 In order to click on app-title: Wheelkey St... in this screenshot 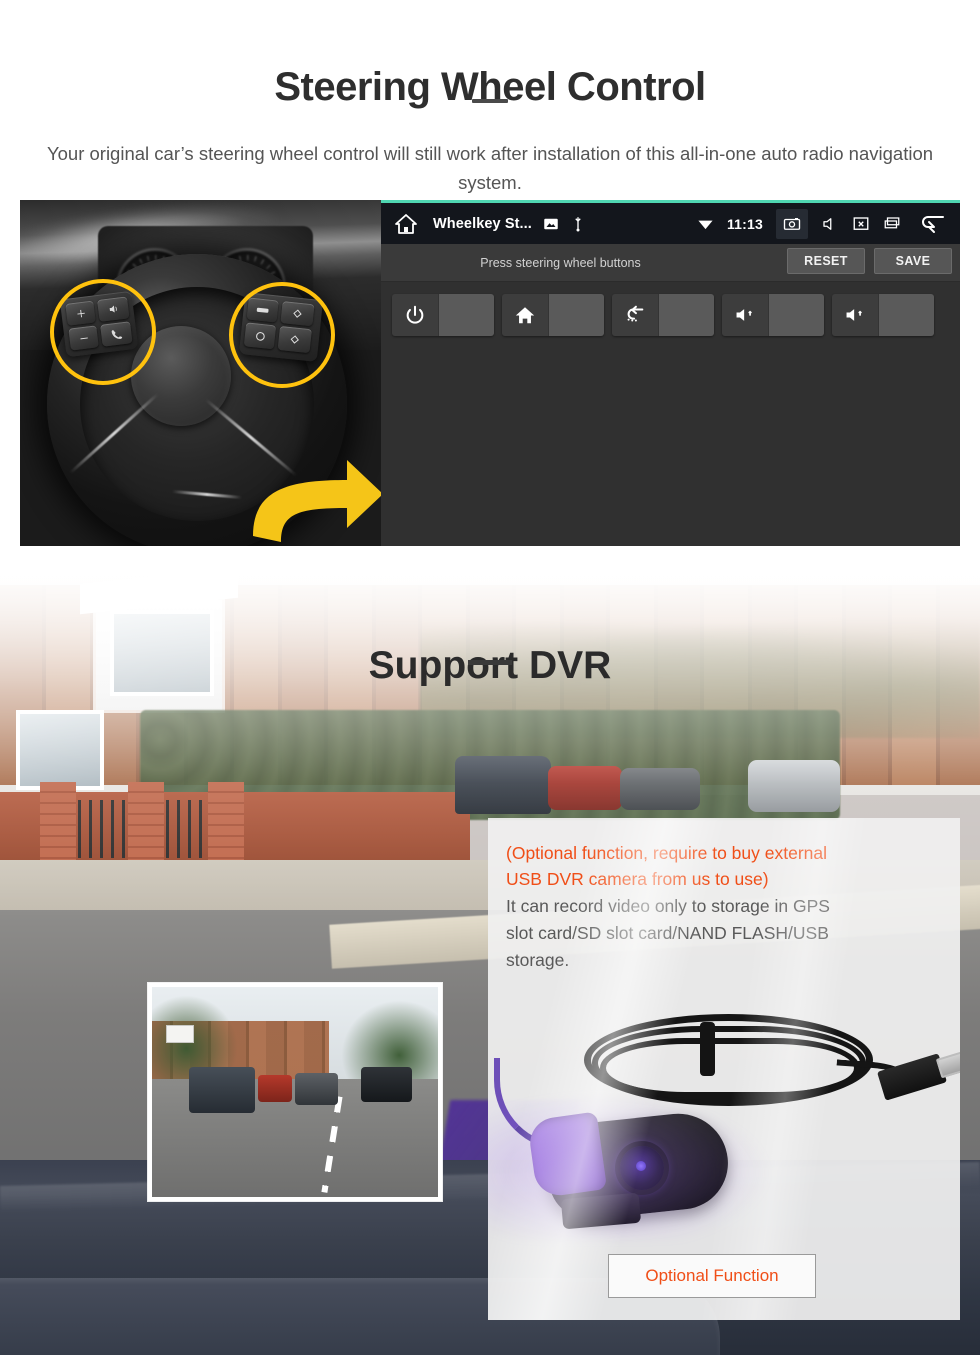, I will do `click(482, 223)`.